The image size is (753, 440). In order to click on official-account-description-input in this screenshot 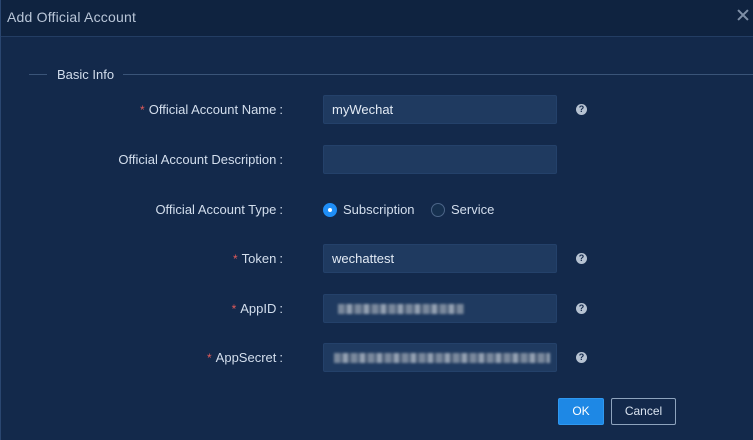, I will do `click(440, 159)`.